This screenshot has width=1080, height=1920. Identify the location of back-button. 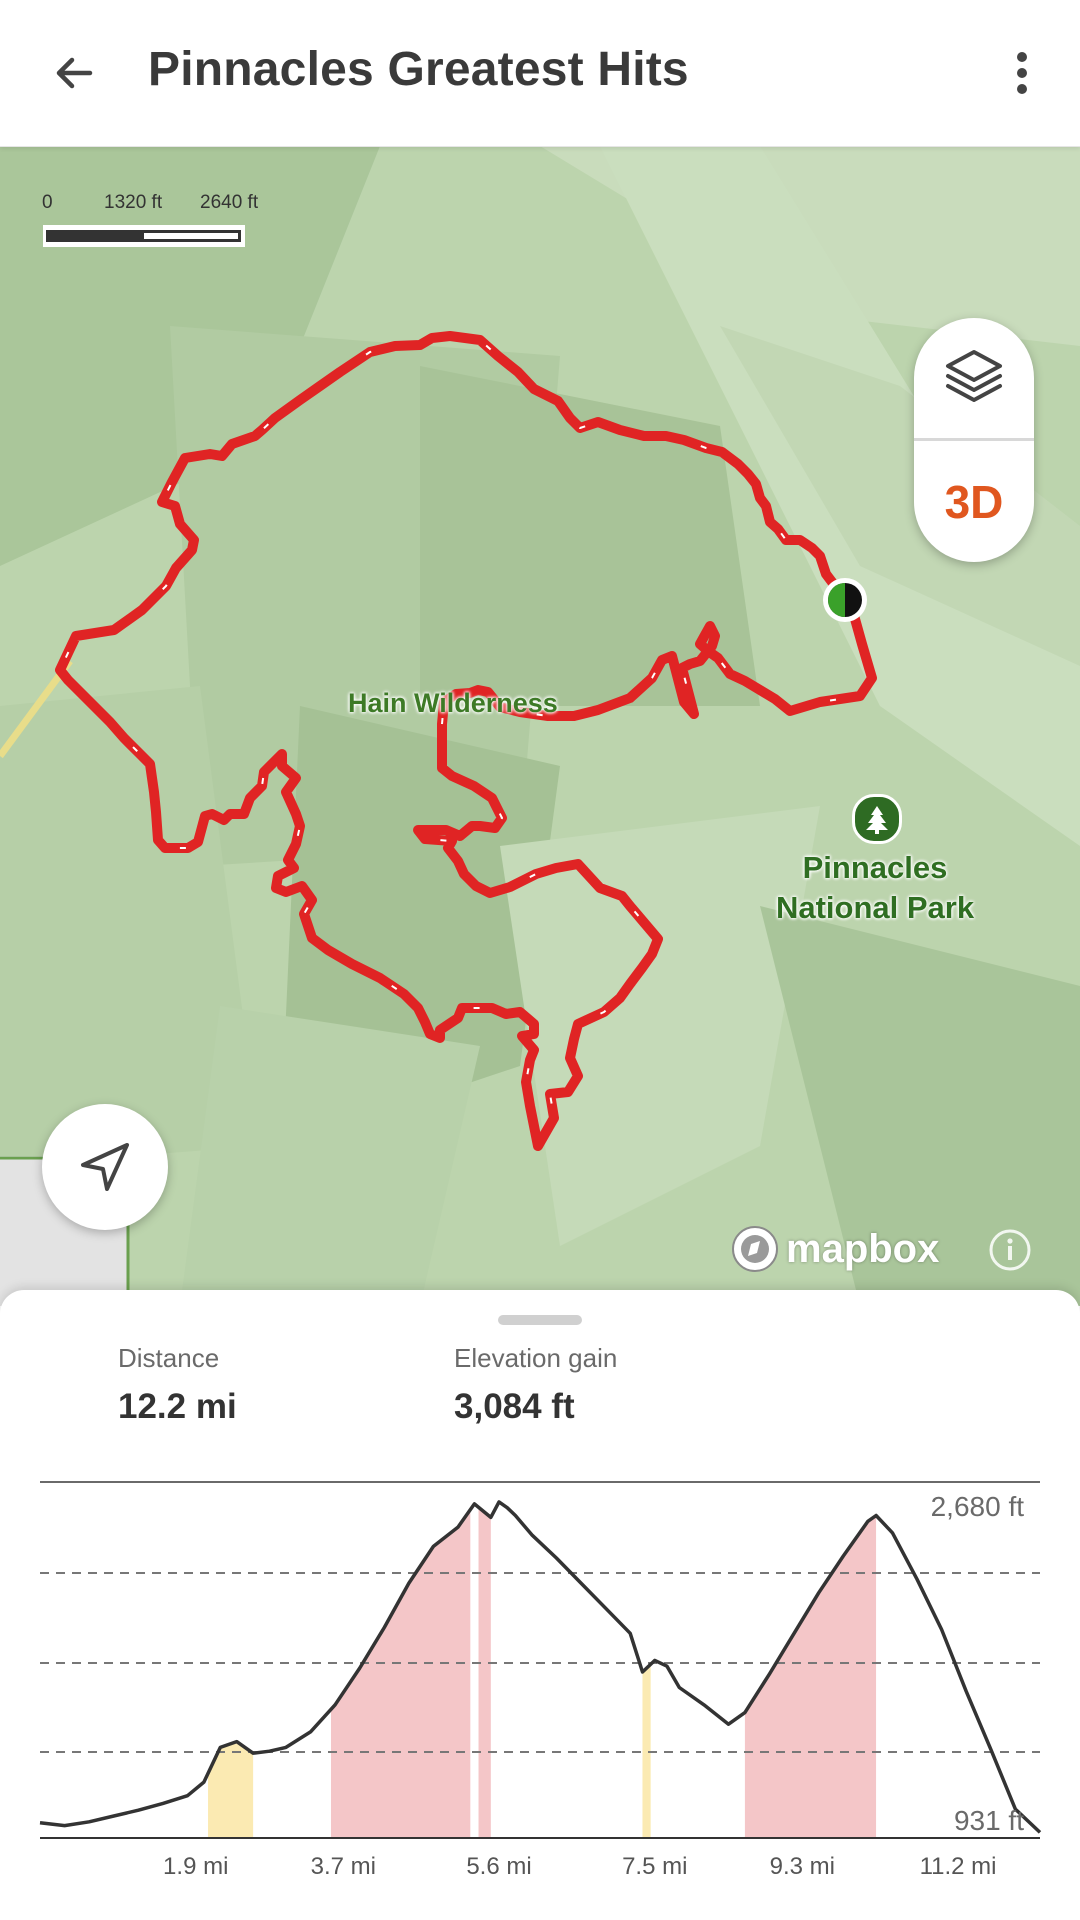
(74, 73).